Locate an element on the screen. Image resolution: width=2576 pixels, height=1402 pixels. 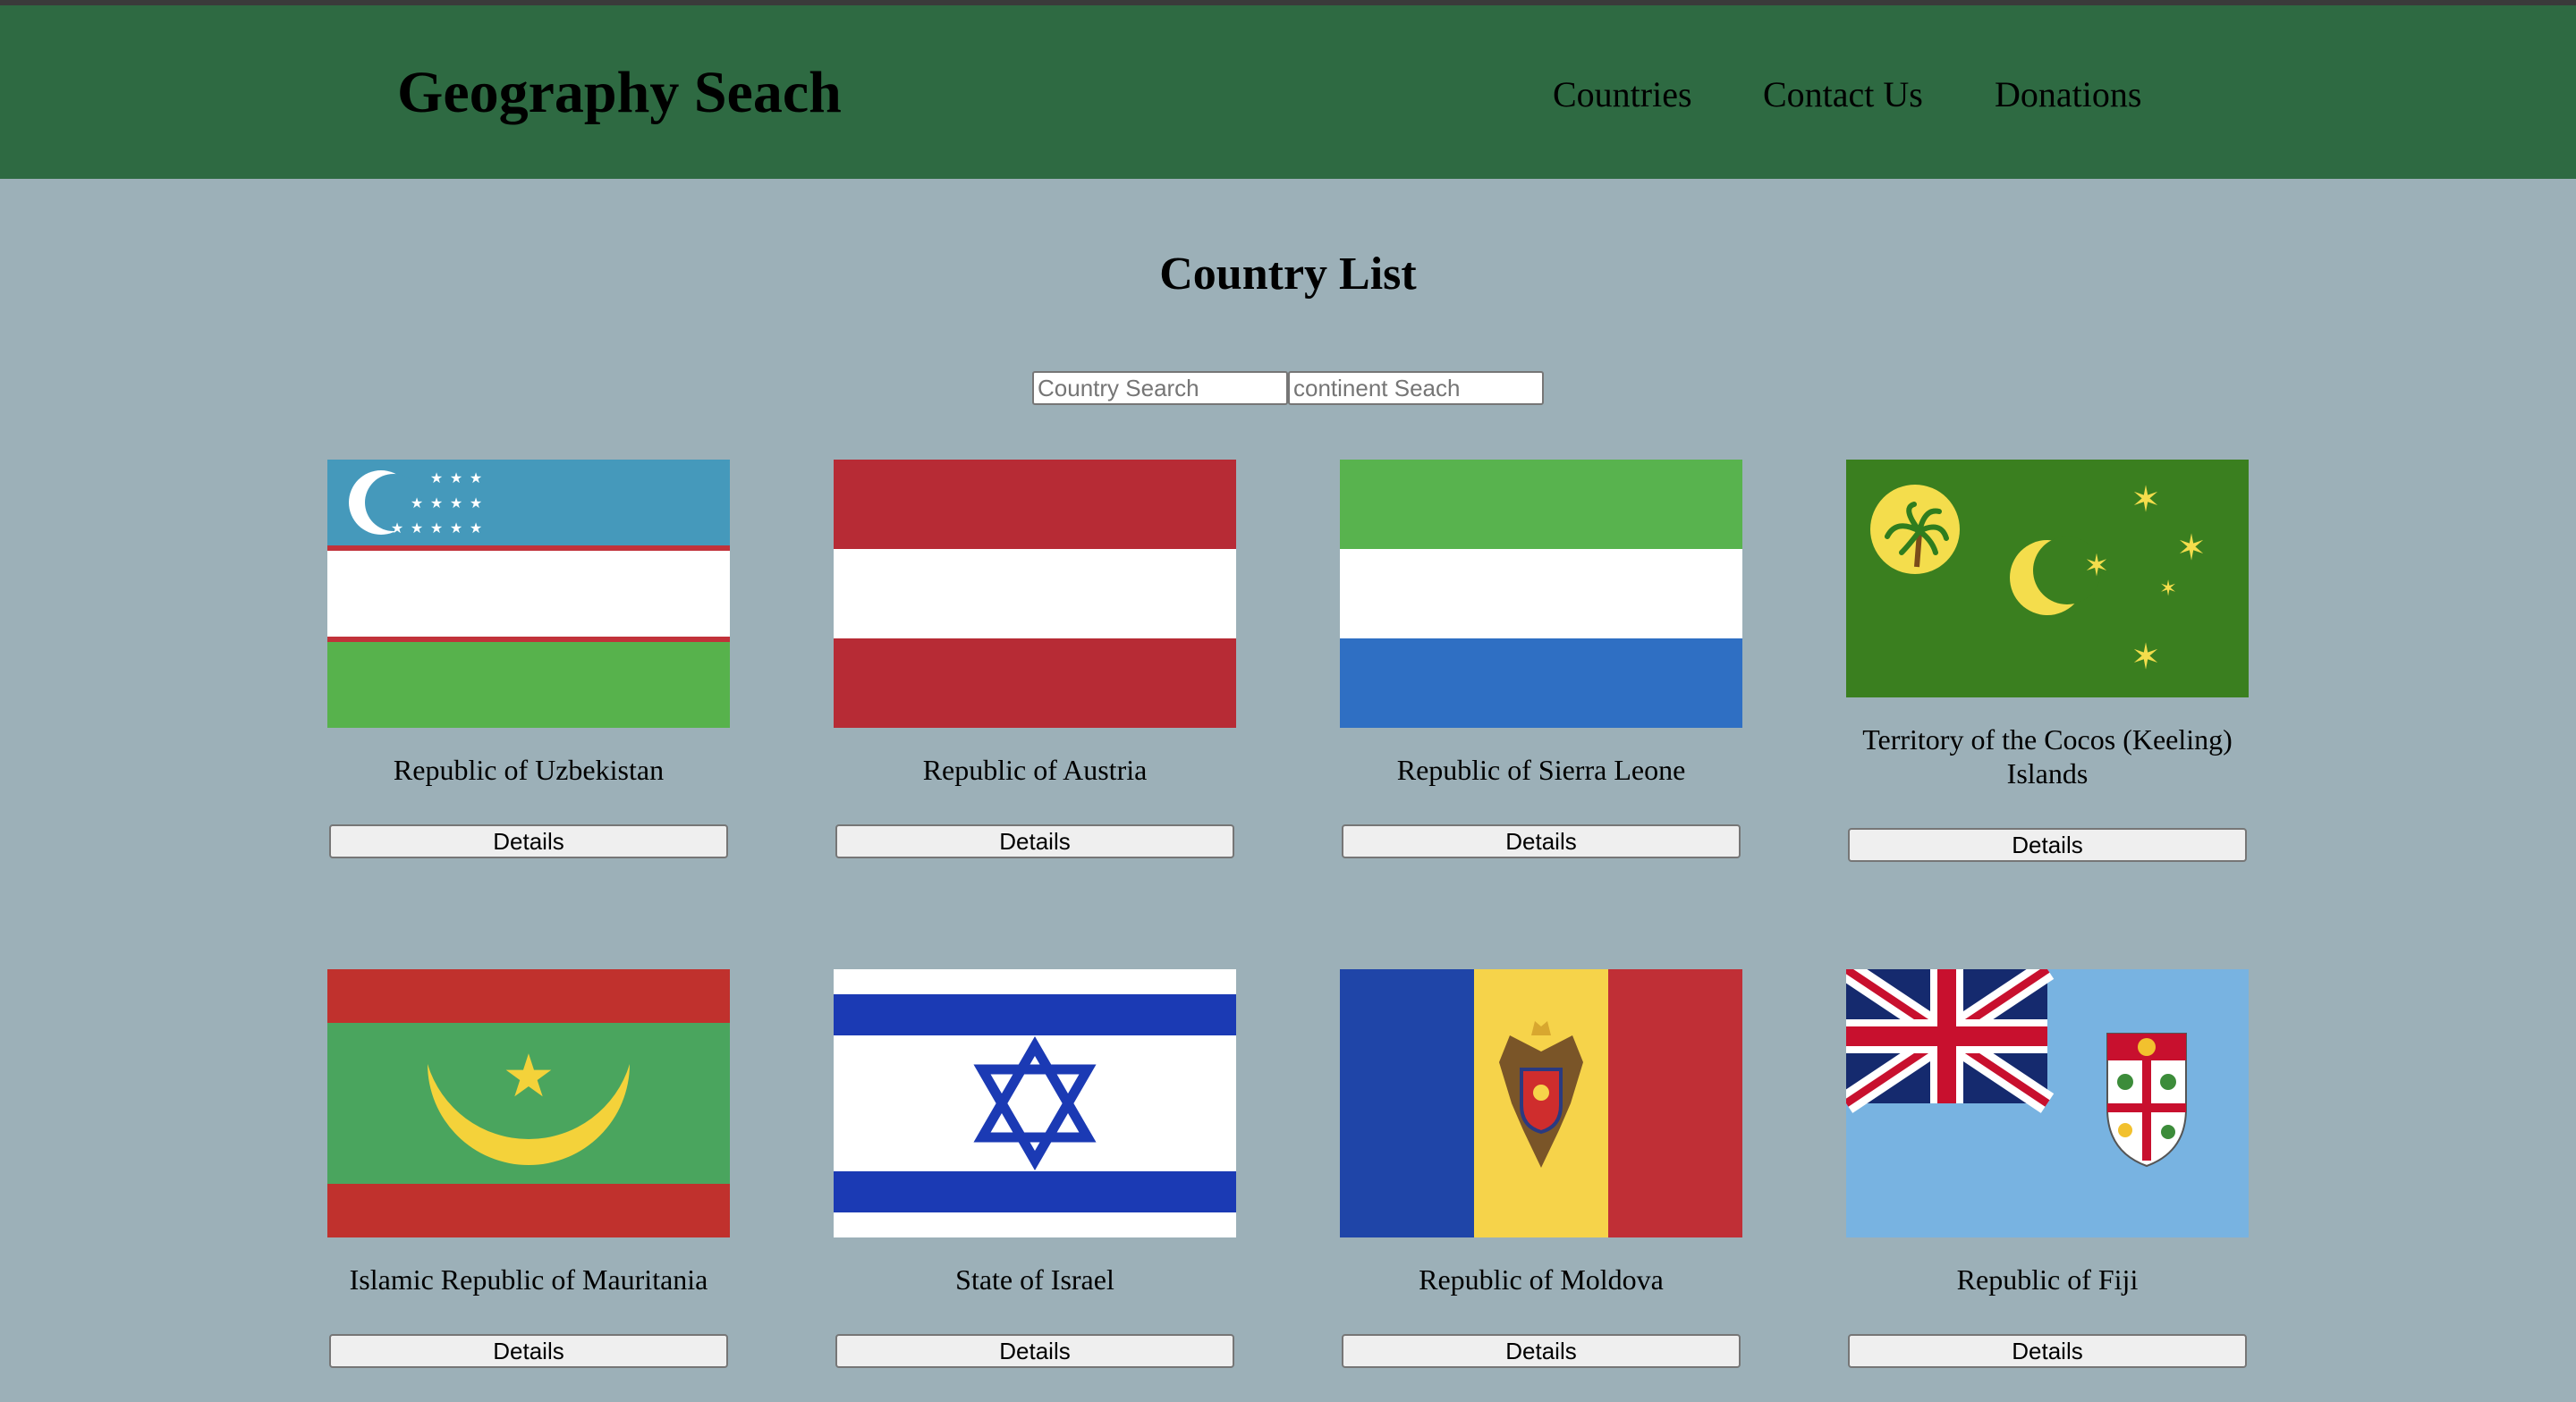
mauritania-flag-icon: ★ is located at coordinates (528, 1103).